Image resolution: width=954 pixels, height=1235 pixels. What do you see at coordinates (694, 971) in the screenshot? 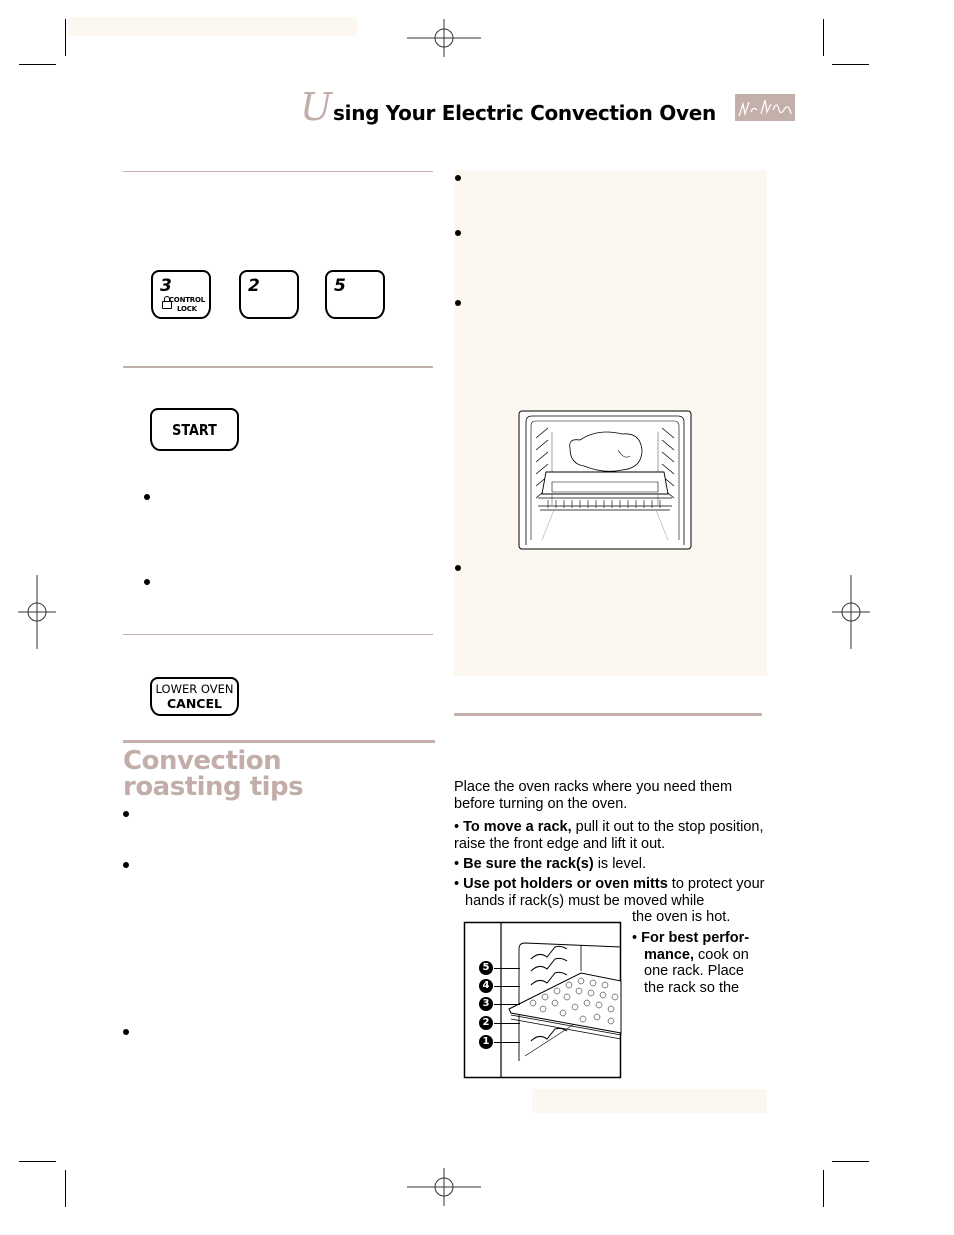
I see `tip-text: one rack. Place` at bounding box center [694, 971].